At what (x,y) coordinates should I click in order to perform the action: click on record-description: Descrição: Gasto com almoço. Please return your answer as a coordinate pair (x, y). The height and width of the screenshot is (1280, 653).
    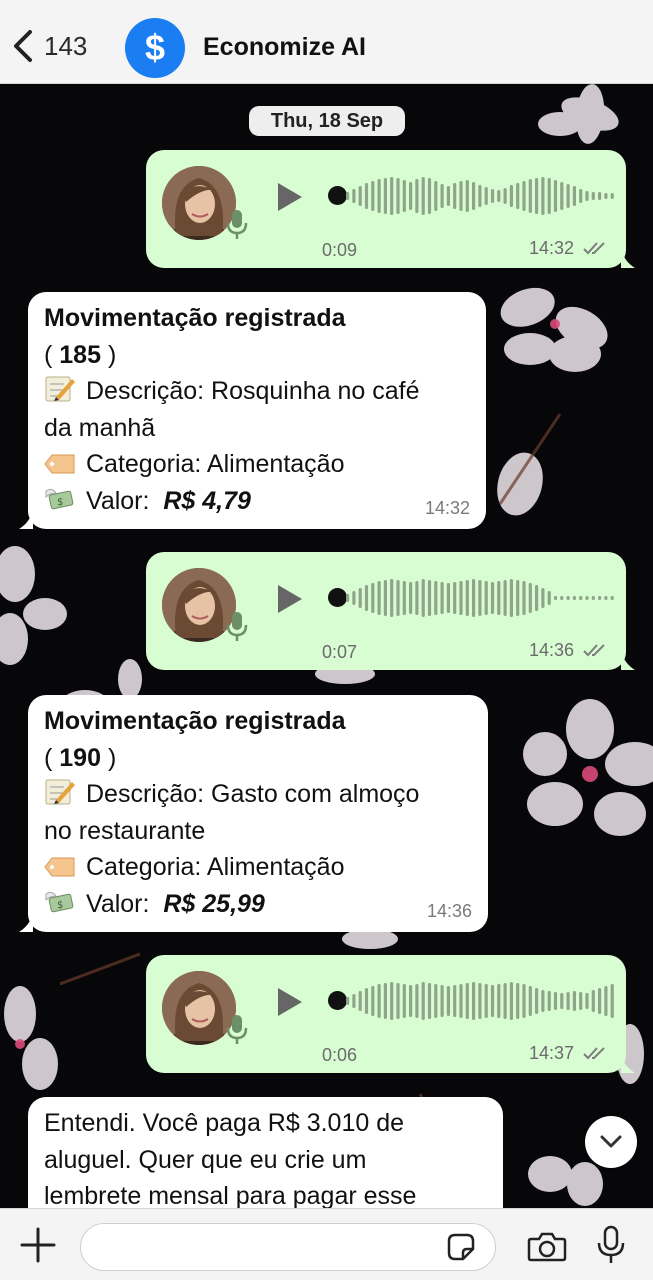
    Looking at the image, I should click on (253, 794).